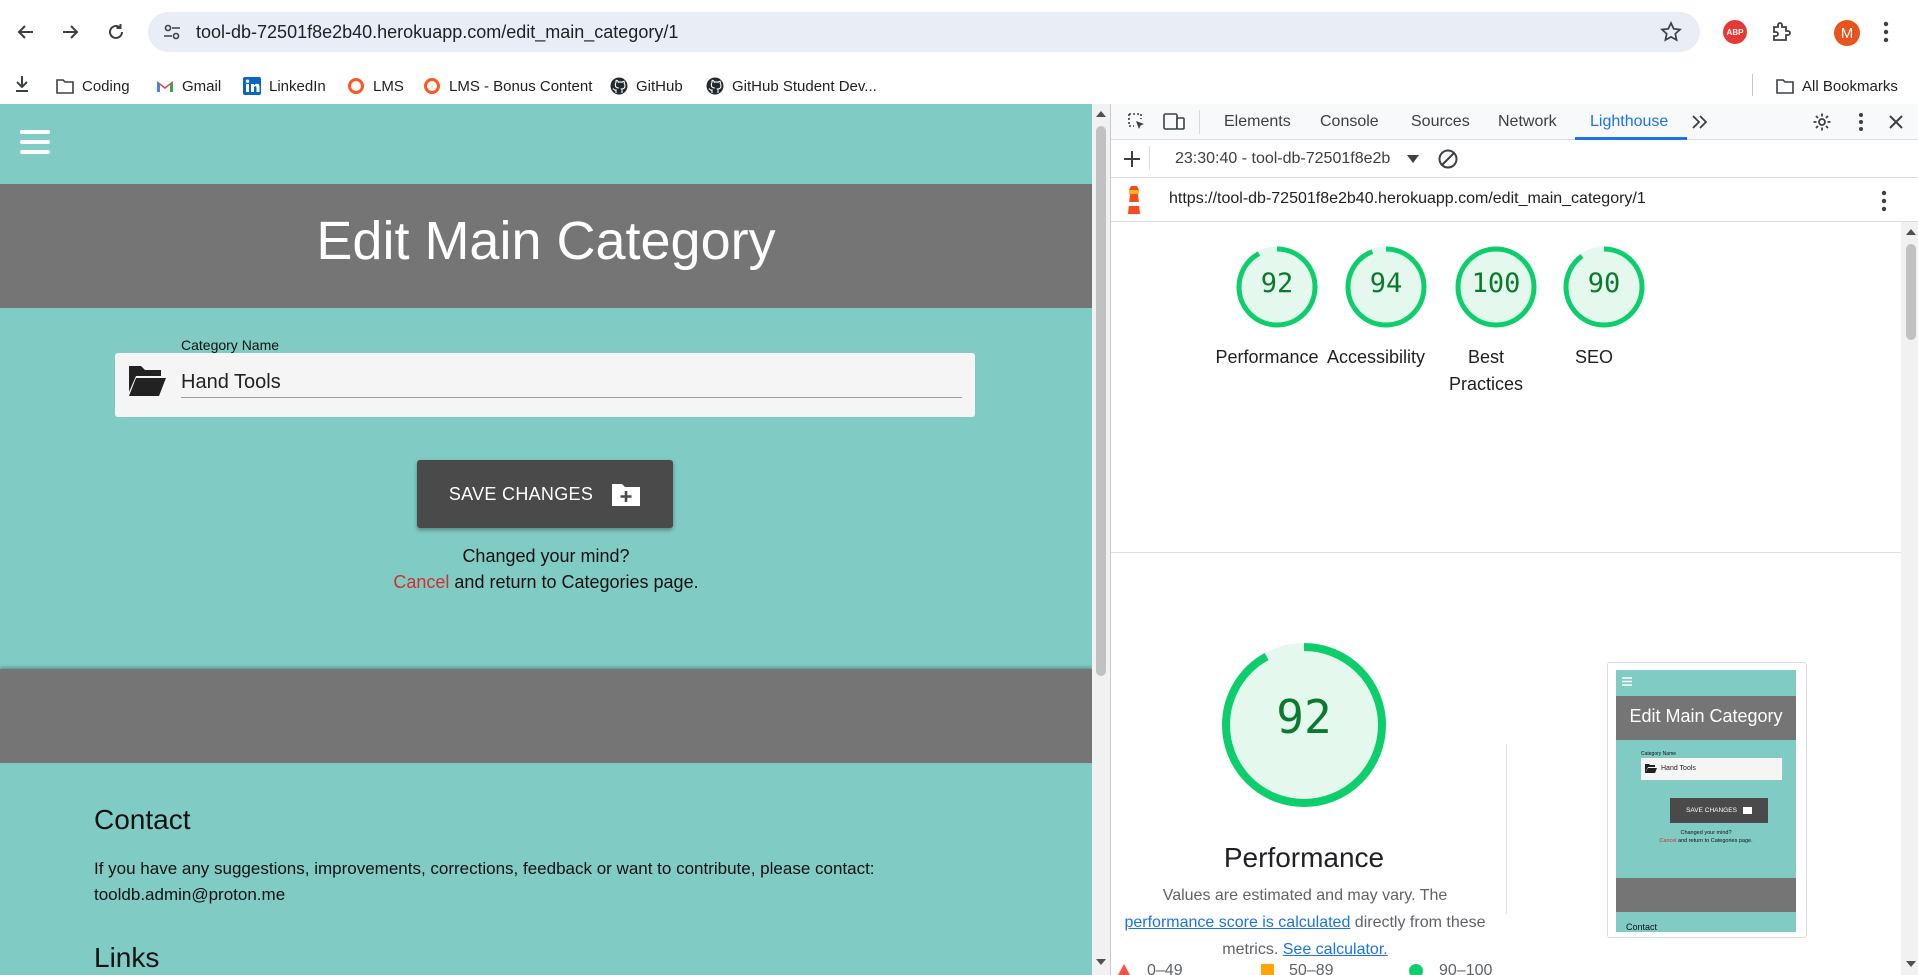 The image size is (1918, 975). Describe the element at coordinates (284, 86) in the screenshot. I see `bookmark-item-linkedin: LinkedIn` at that location.